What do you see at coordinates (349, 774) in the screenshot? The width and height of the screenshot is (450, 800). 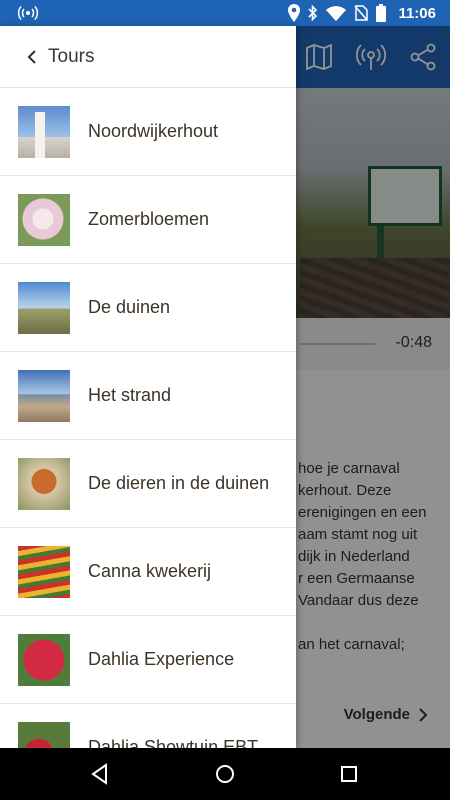 I see `recents-icon` at bounding box center [349, 774].